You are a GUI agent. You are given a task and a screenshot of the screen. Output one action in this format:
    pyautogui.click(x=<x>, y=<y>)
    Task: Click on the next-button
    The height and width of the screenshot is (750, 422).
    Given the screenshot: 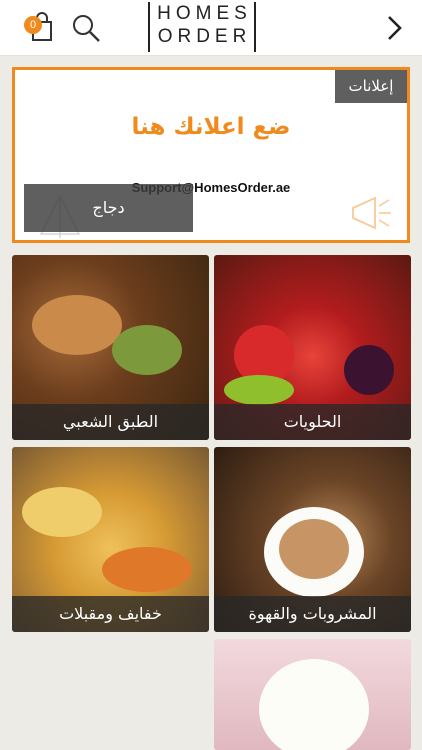 What is the action you would take?
    pyautogui.click(x=394, y=28)
    